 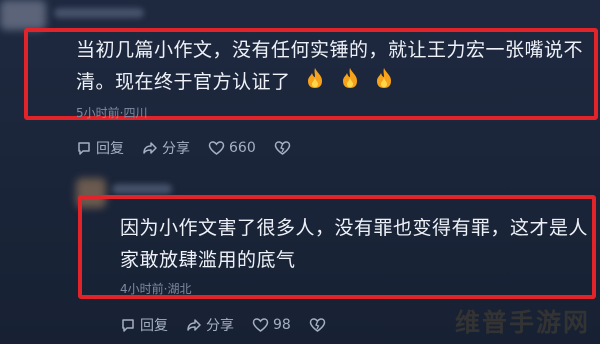 What do you see at coordinates (242, 148) in the screenshot?
I see `like-count: 660` at bounding box center [242, 148].